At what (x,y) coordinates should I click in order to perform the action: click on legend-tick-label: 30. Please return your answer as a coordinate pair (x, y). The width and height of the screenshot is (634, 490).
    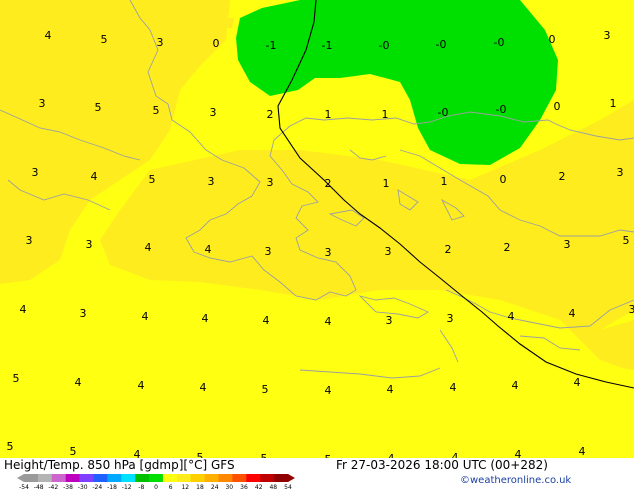
    Looking at the image, I should click on (229, 487).